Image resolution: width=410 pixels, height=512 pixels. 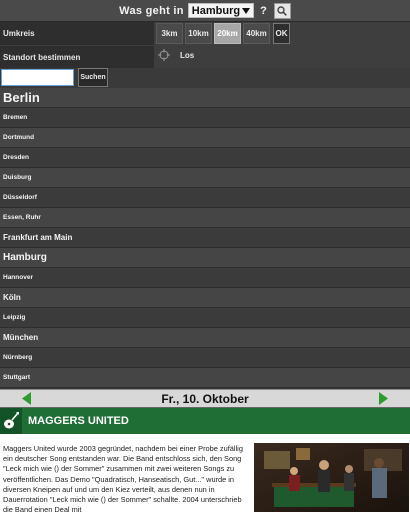 What do you see at coordinates (205, 338) in the screenshot?
I see `city-item-muenchen: München` at bounding box center [205, 338].